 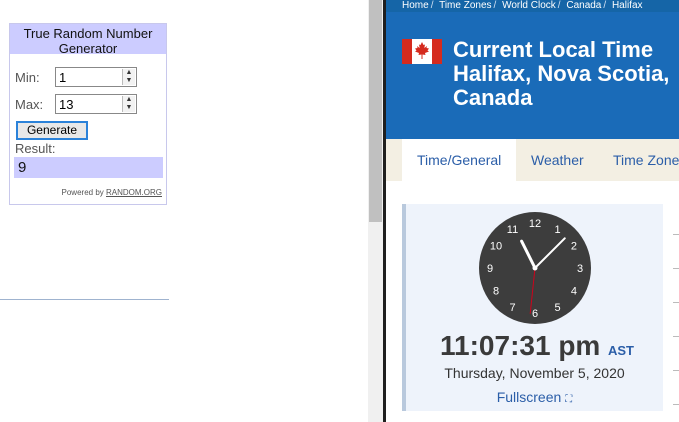 What do you see at coordinates (529, 397) in the screenshot?
I see `fullscreen-label: Fullscreen` at bounding box center [529, 397].